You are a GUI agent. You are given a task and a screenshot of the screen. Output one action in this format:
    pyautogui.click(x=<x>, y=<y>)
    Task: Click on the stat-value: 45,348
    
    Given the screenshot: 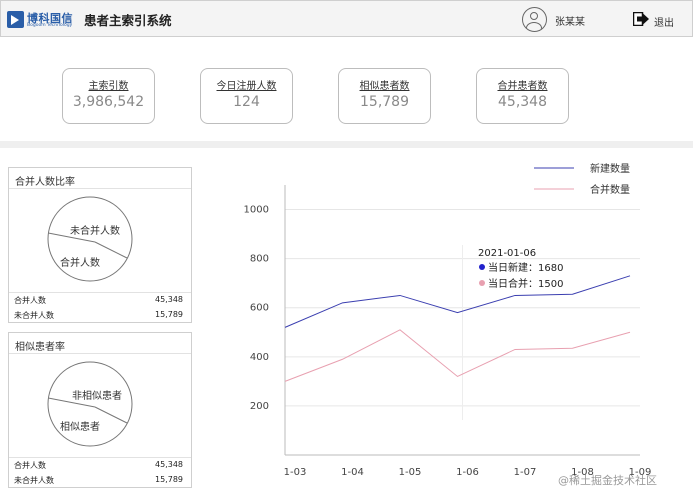 What is the action you would take?
    pyautogui.click(x=522, y=102)
    